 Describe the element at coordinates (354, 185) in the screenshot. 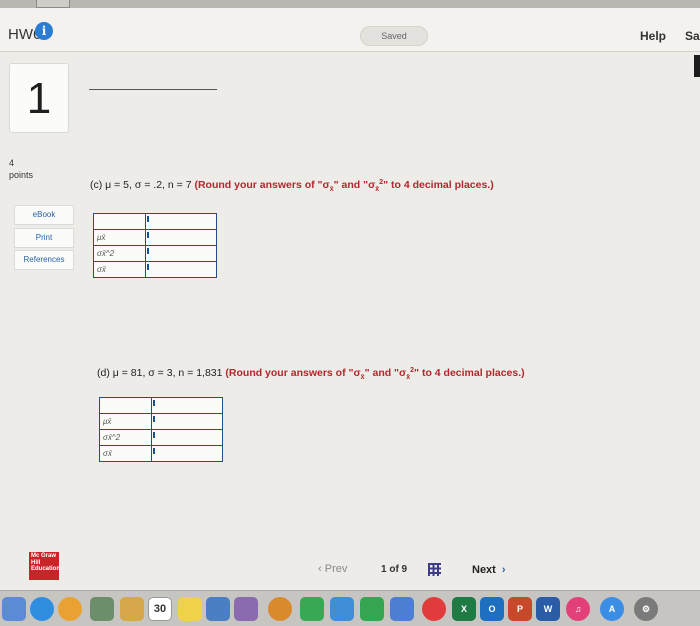

I see `part-c-instruction-mid: " and "σ` at that location.